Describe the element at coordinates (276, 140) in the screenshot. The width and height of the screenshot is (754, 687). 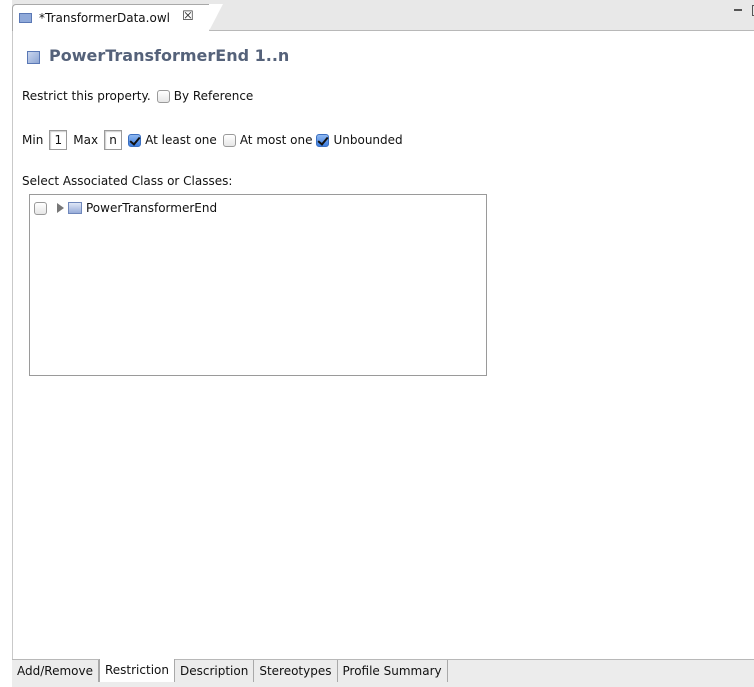
I see `at-most-one-label: At most one` at that location.